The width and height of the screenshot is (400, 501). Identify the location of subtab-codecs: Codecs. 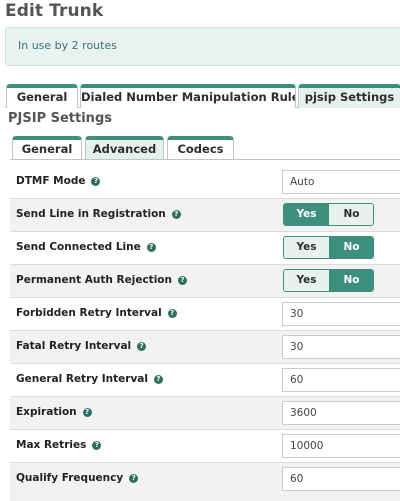
(200, 147).